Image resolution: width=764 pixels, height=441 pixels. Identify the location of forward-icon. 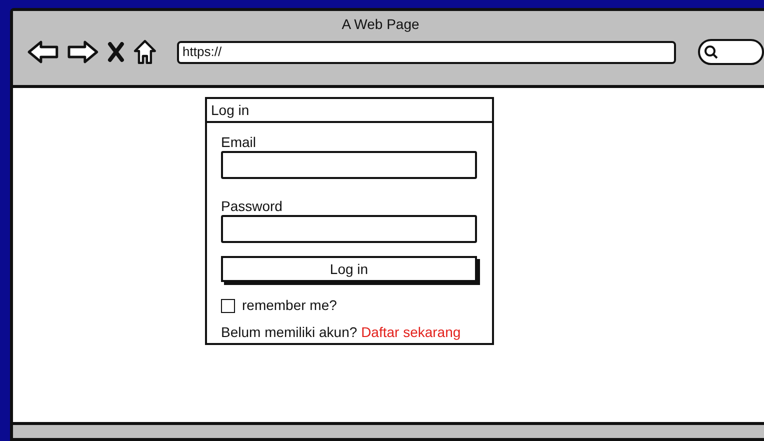
(82, 52).